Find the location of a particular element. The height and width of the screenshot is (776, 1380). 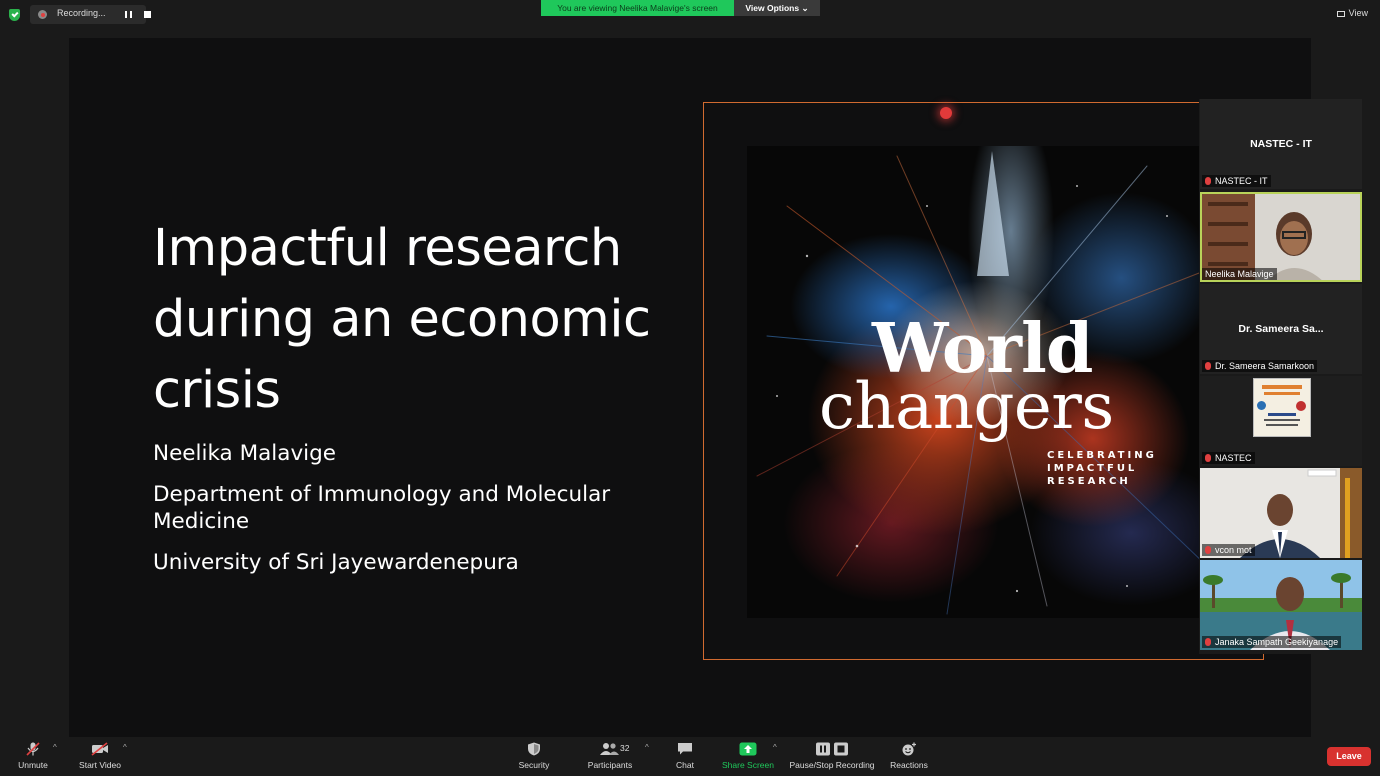

share-screen-label: Share Screen is located at coordinates (748, 765).